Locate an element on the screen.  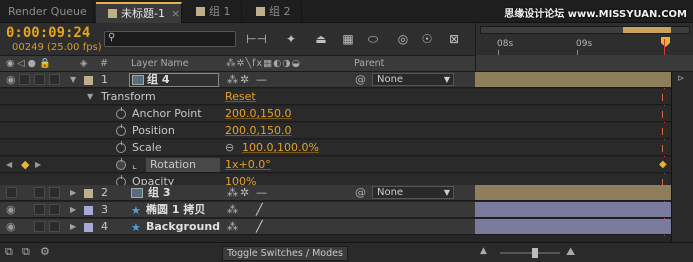
current-time-display: 0:00:09:24 is located at coordinates (48, 33).